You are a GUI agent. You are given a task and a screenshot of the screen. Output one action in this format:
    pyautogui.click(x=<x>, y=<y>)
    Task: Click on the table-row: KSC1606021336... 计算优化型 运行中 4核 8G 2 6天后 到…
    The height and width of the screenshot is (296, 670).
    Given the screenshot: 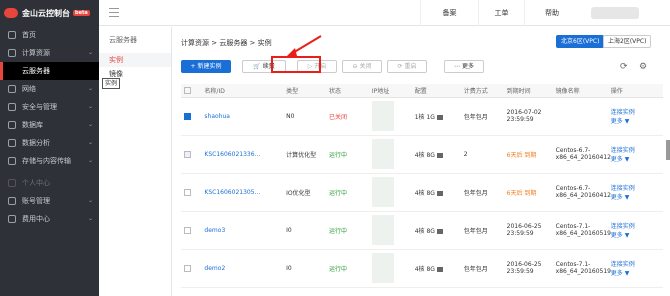 What is the action you would take?
    pyautogui.click(x=422, y=154)
    